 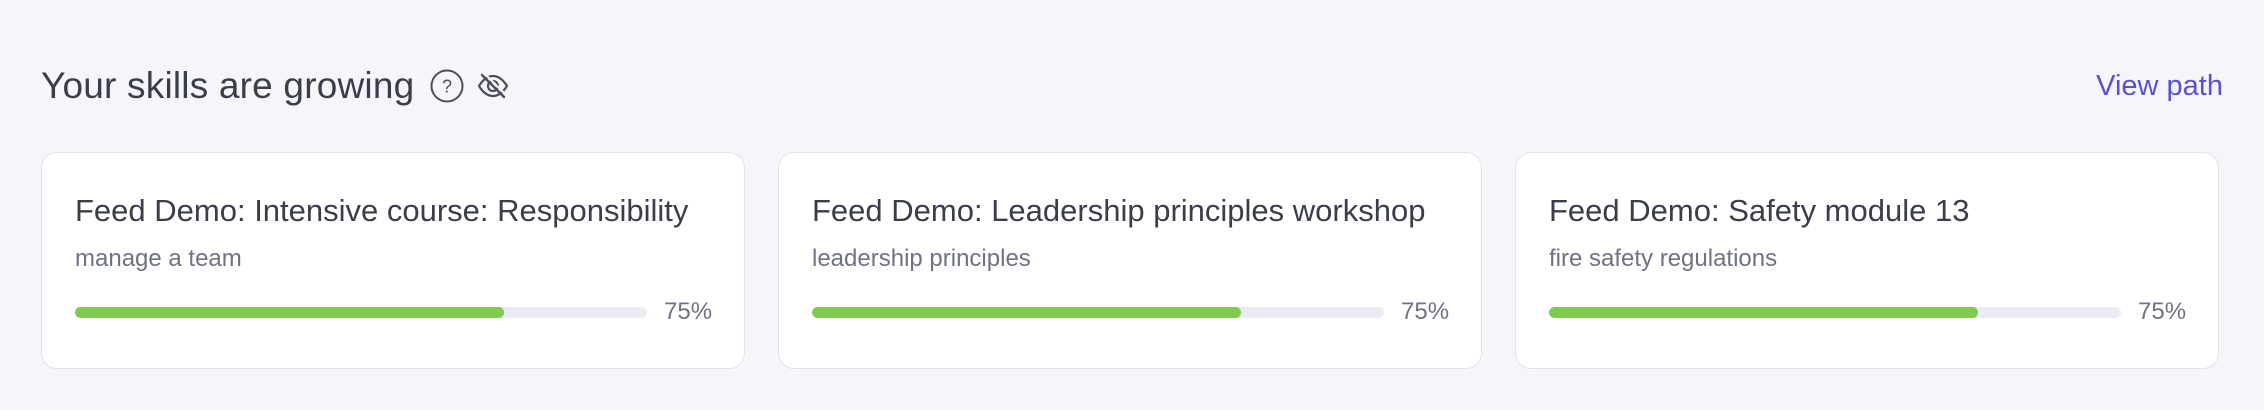 I want to click on card-title: Feed Demo: Safety module 13, so click(x=1759, y=210).